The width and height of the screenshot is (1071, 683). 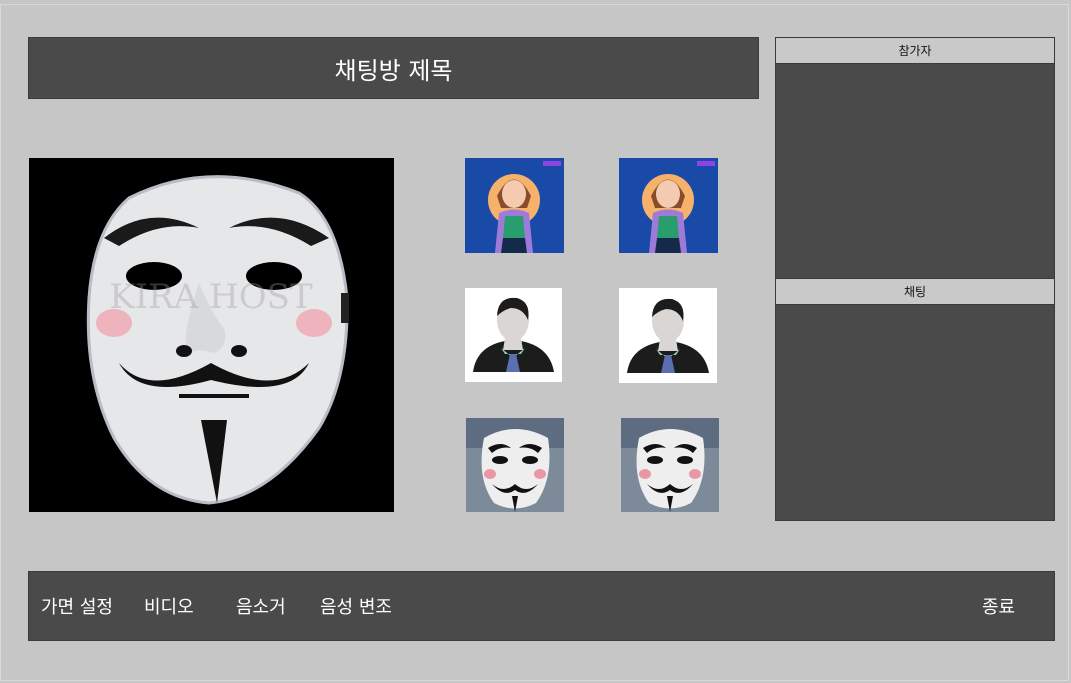 I want to click on chatroom-title-bar: 채팅방 제목, so click(x=393, y=68).